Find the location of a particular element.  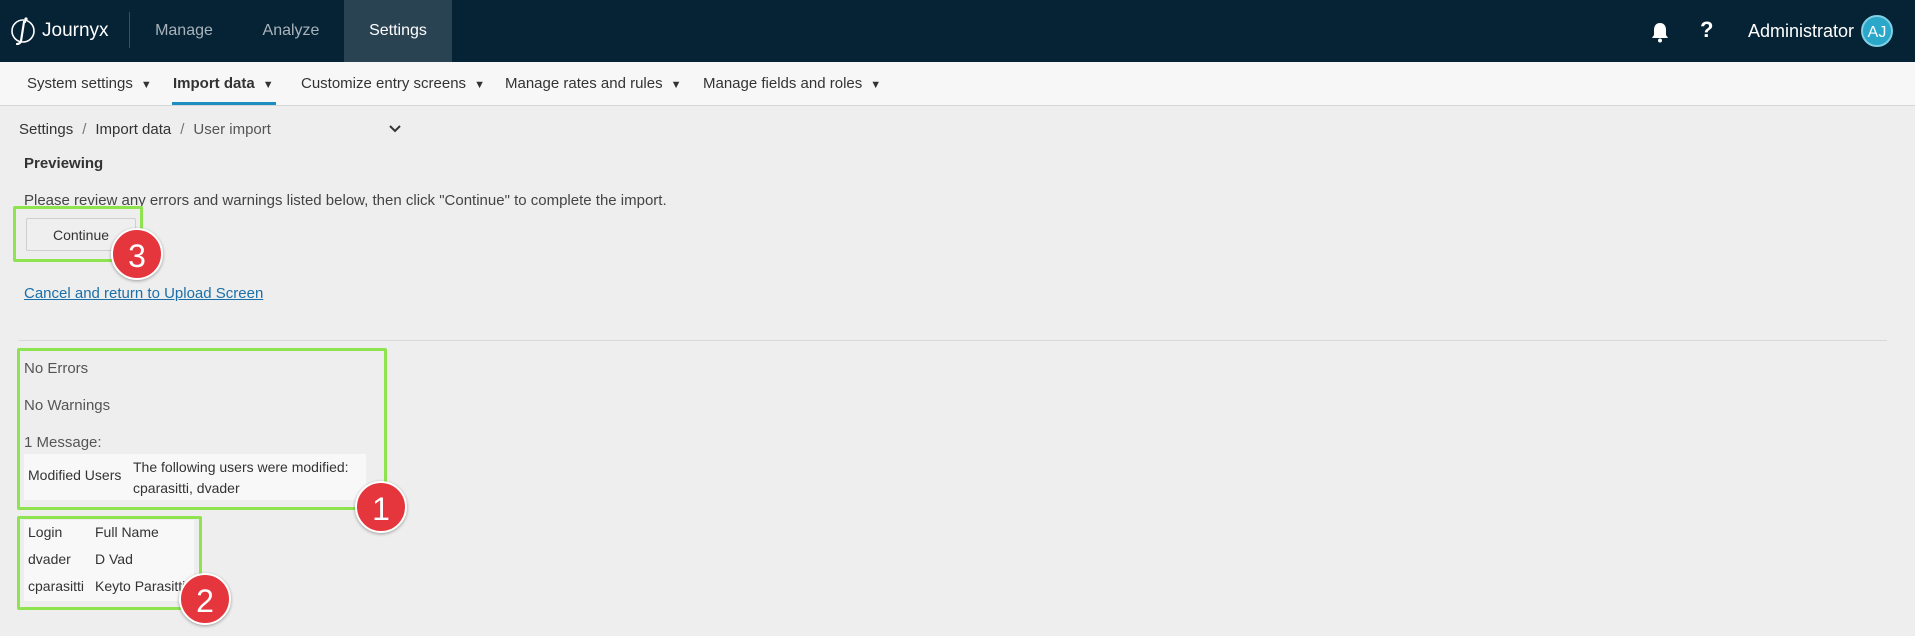

annotation-badge-2: 2 is located at coordinates (205, 599).